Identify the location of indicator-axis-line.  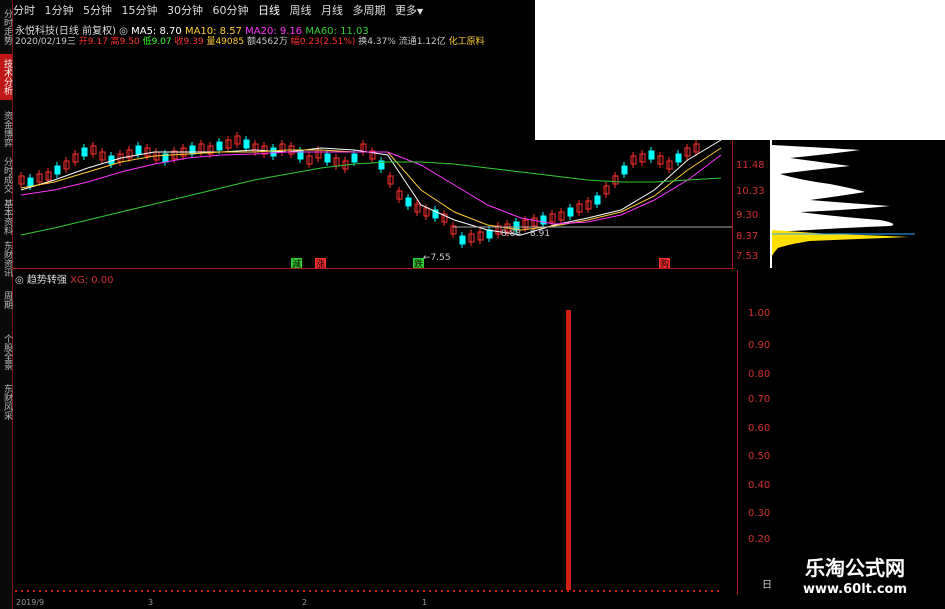
(737, 432).